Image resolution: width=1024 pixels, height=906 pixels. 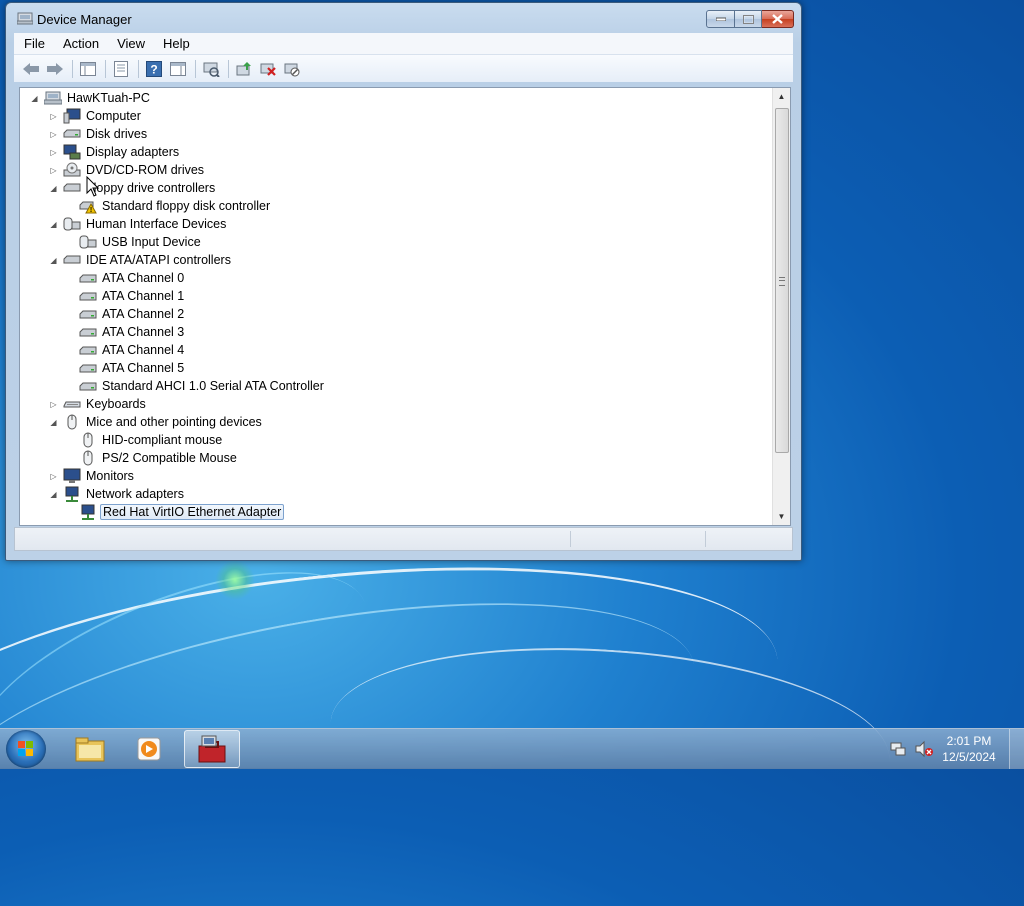 I want to click on tree-item-label-selected: Red Hat VirtIO Ethernet Adapter, so click(x=192, y=512).